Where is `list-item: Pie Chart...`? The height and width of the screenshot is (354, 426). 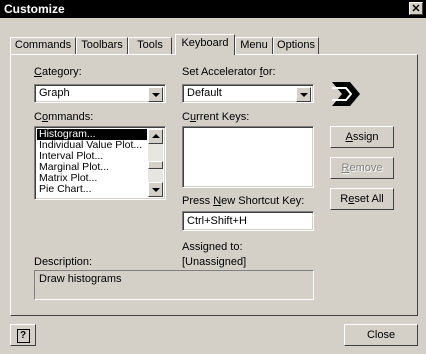 list-item: Pie Chart... is located at coordinates (64, 189).